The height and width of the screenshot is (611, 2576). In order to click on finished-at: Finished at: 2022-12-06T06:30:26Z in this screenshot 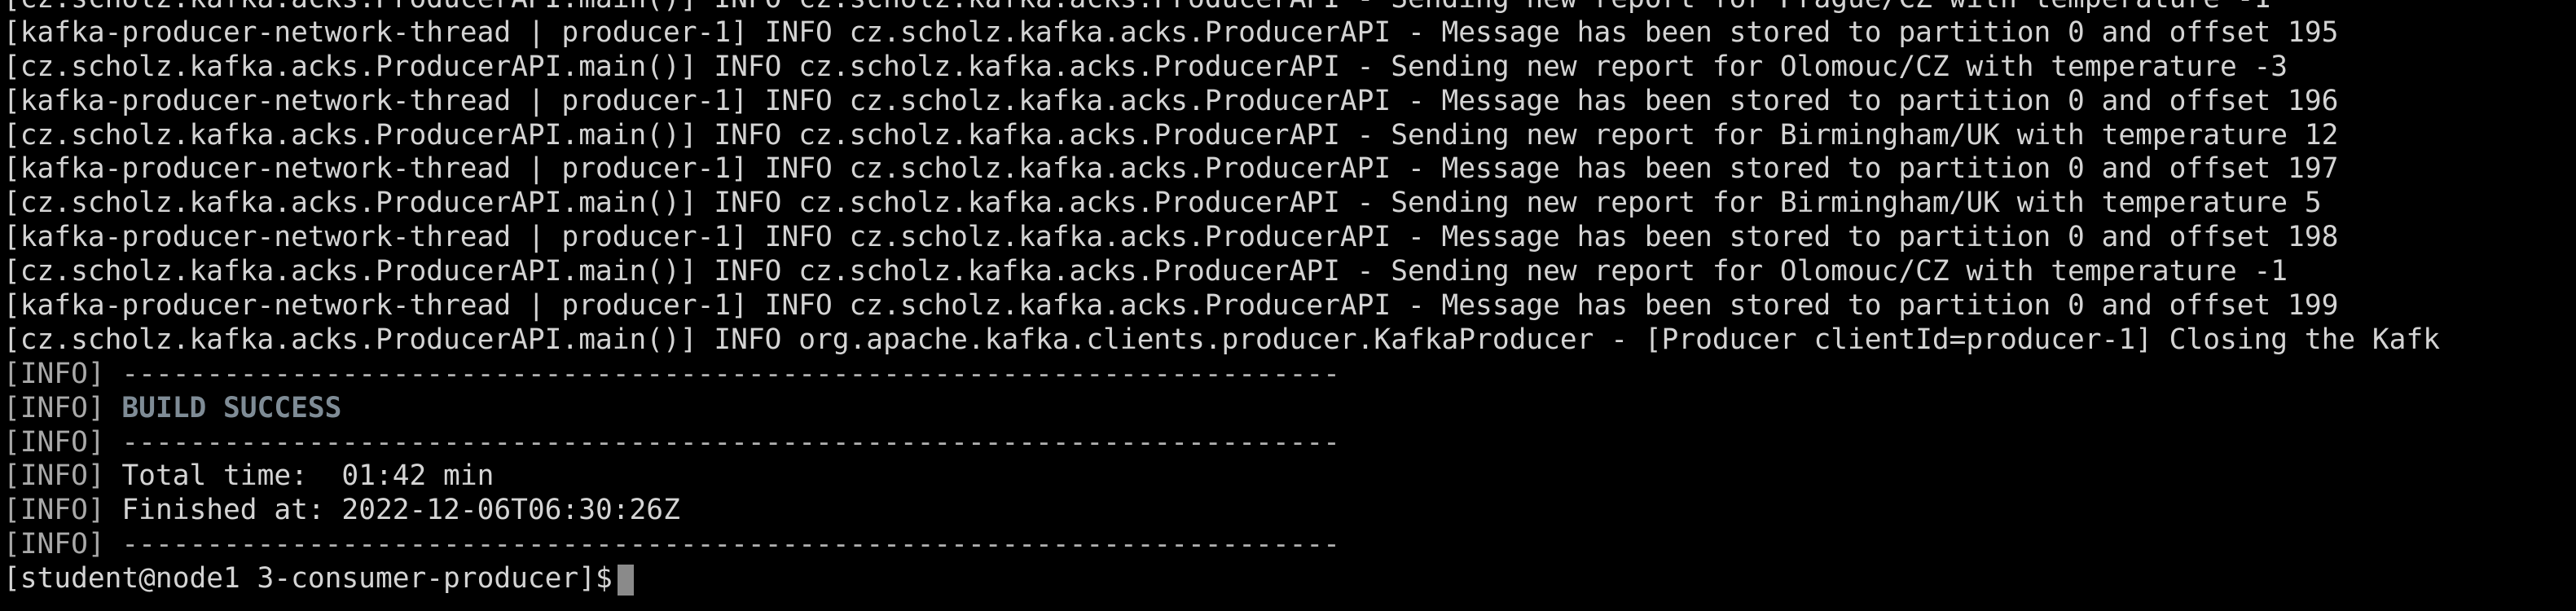, I will do `click(400, 510)`.